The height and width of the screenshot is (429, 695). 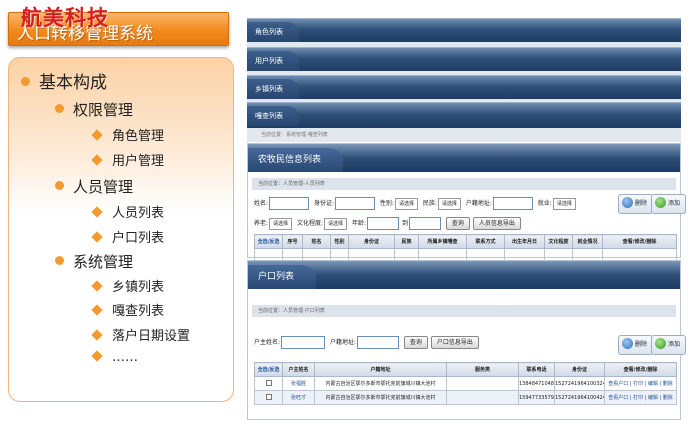 I want to click on farmer-search-row-1: 姓名: 身份证: 性别: 请选择 民族: 请选择 户籍地址: 就业: 请选择, so click(x=416, y=203).